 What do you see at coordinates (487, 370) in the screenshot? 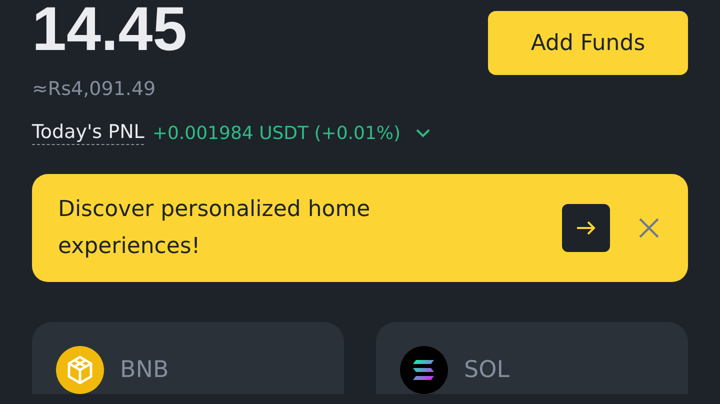
I see `coin-symbol: SOL` at bounding box center [487, 370].